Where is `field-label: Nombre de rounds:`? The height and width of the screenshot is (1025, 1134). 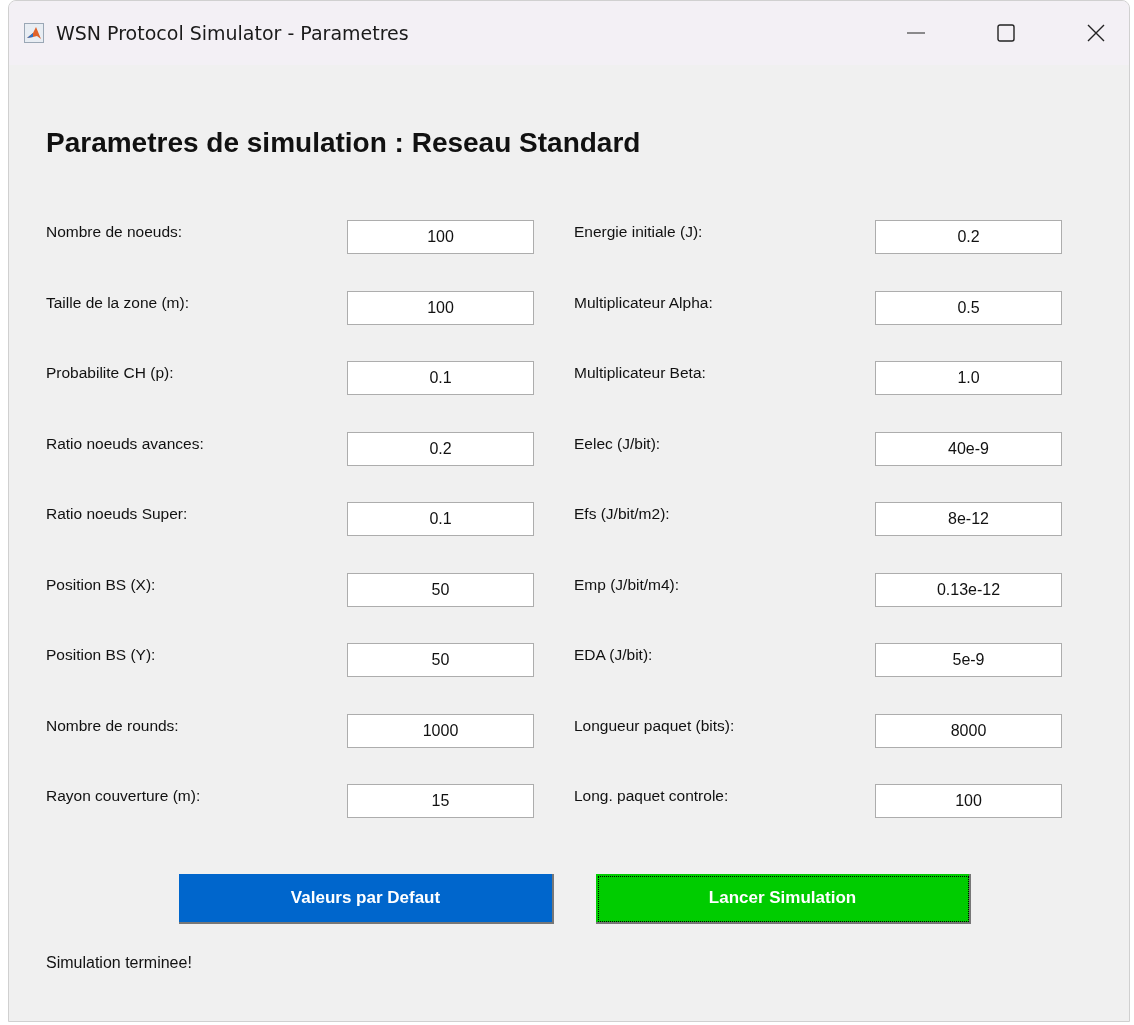 field-label: Nombre de rounds: is located at coordinates (113, 725).